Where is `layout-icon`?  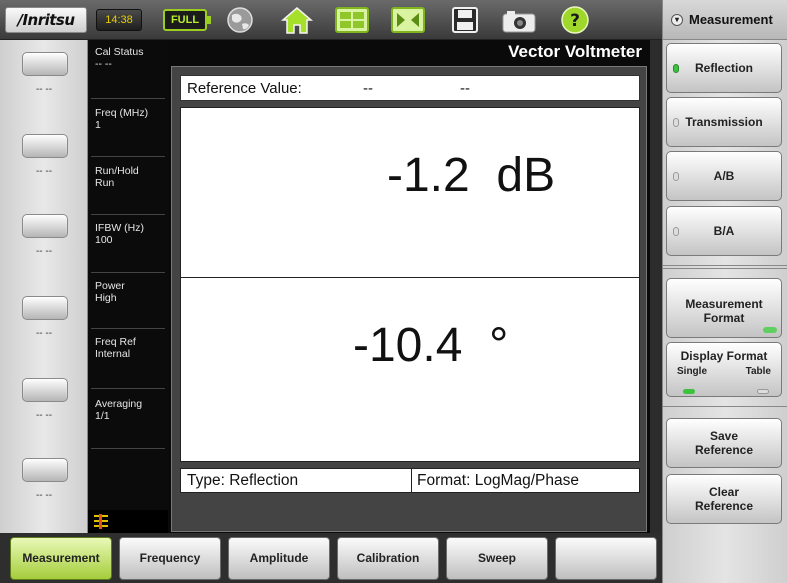
layout-icon is located at coordinates (352, 20).